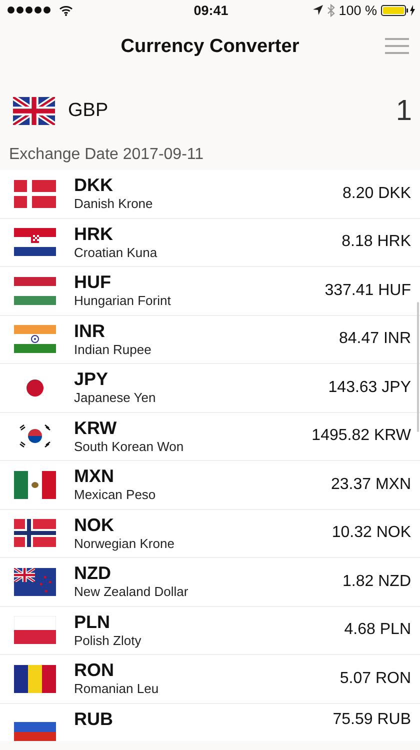 The height and width of the screenshot is (750, 420). I want to click on currency-row: MXN Mexican Peso 23.37 MXN, so click(210, 485).